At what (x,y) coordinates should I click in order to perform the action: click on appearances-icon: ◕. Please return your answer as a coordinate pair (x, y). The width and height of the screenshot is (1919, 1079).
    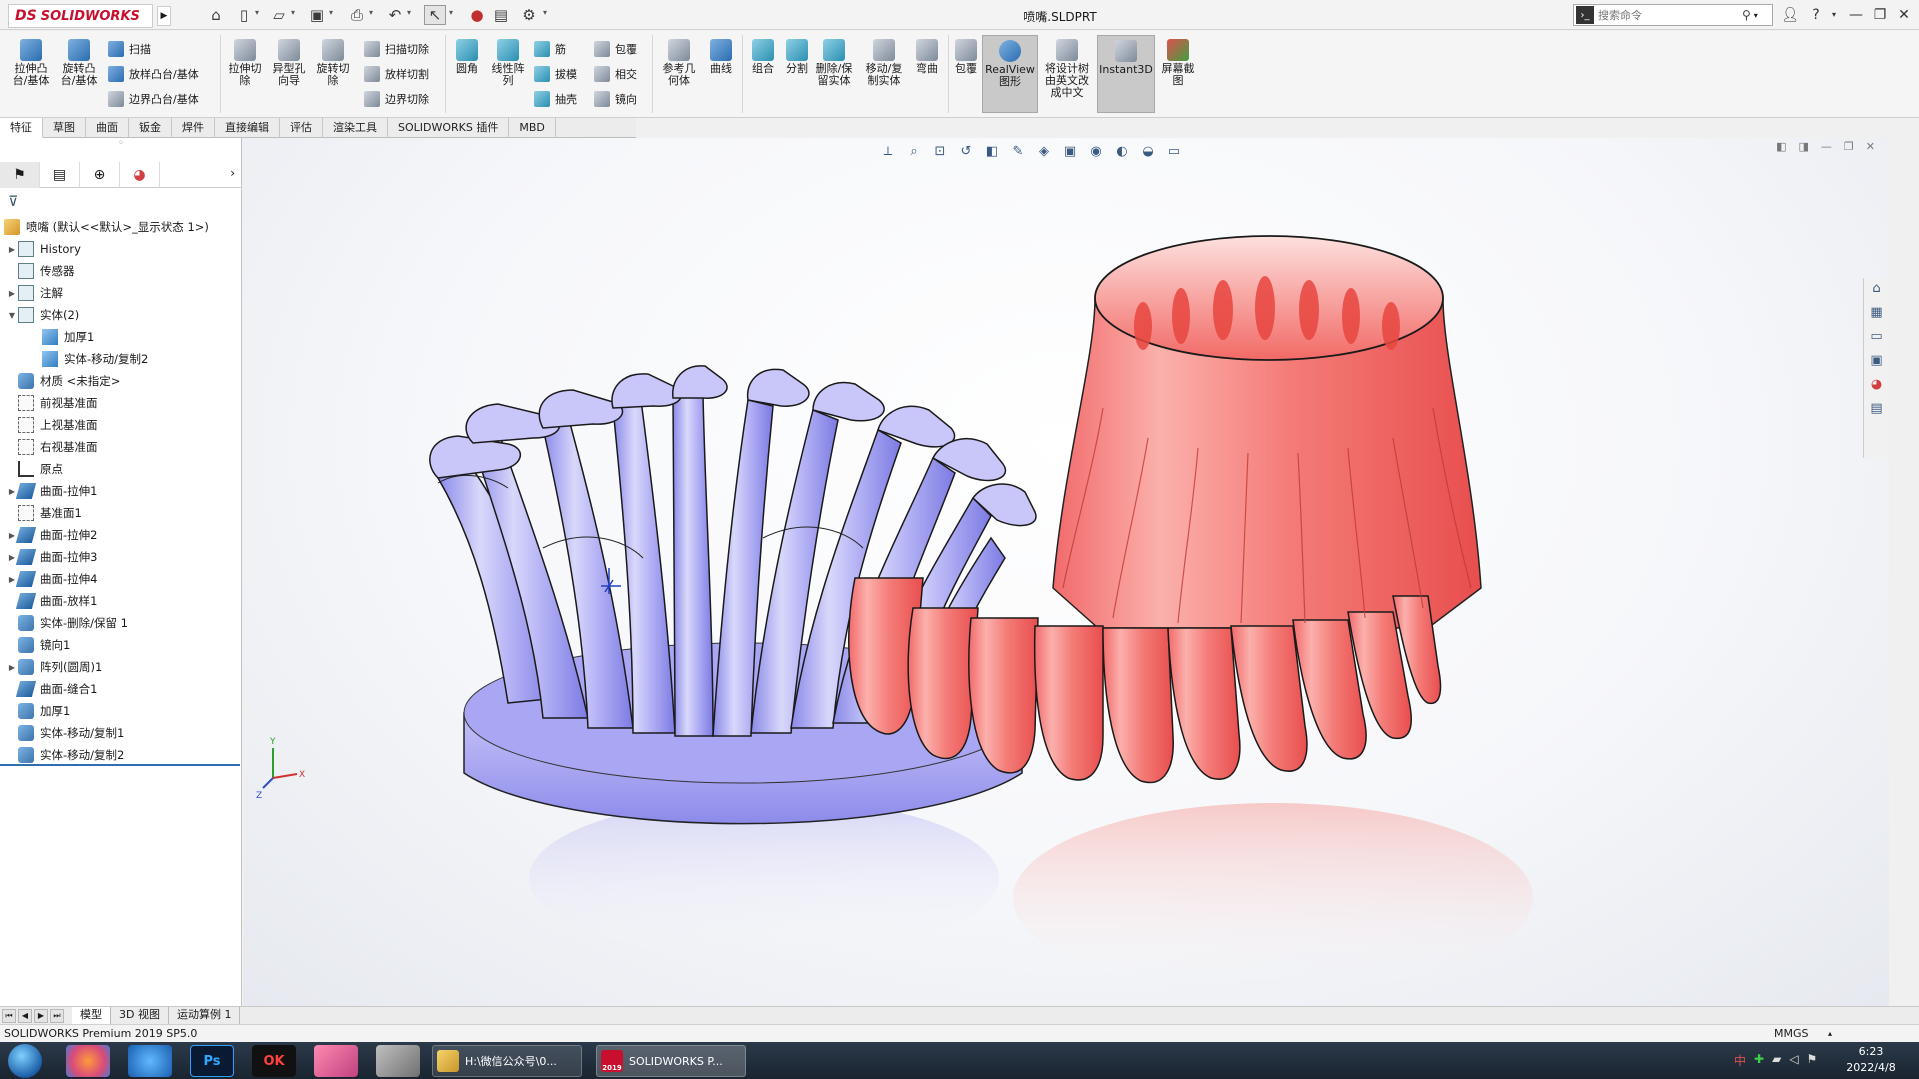
    Looking at the image, I should click on (1877, 384).